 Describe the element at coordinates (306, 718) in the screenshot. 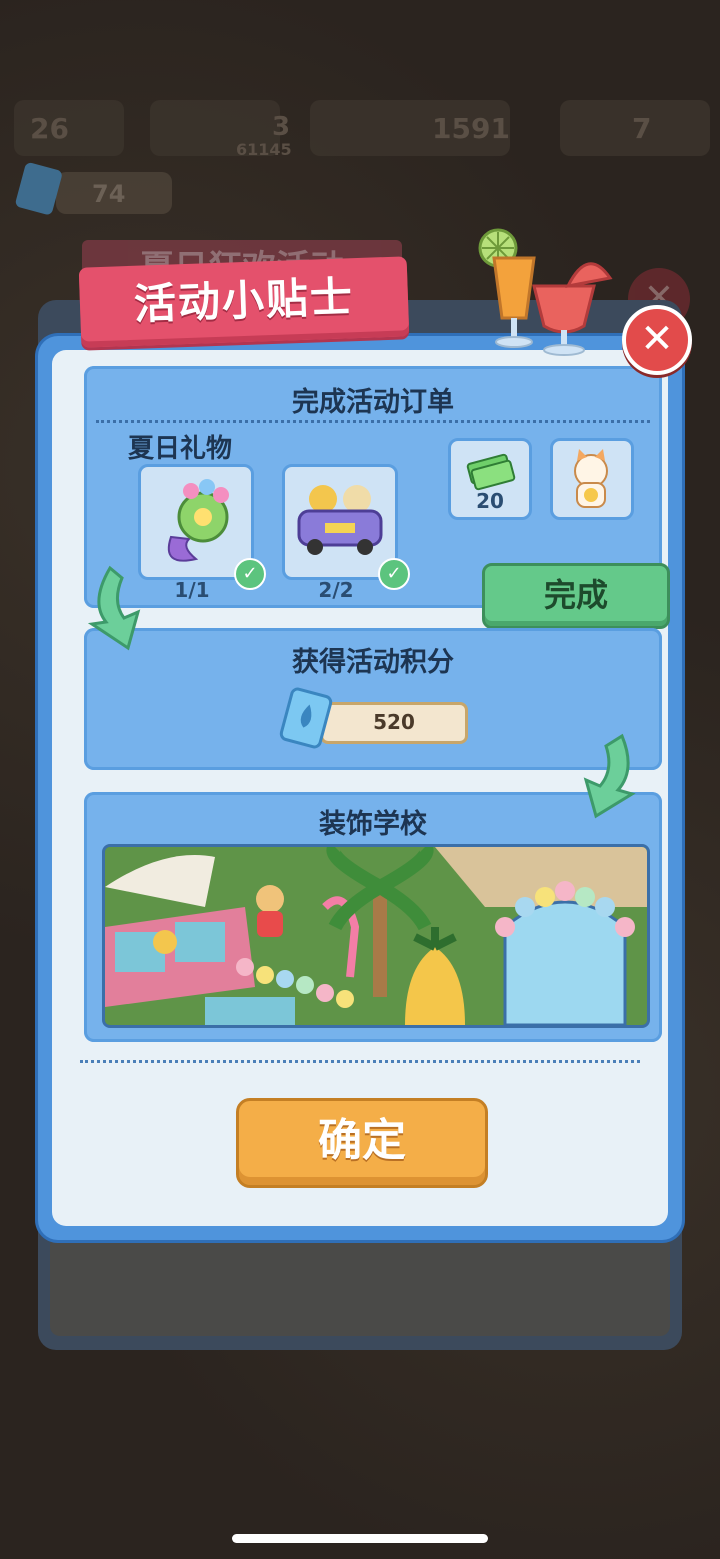

I see `event-ticket-icon` at that location.